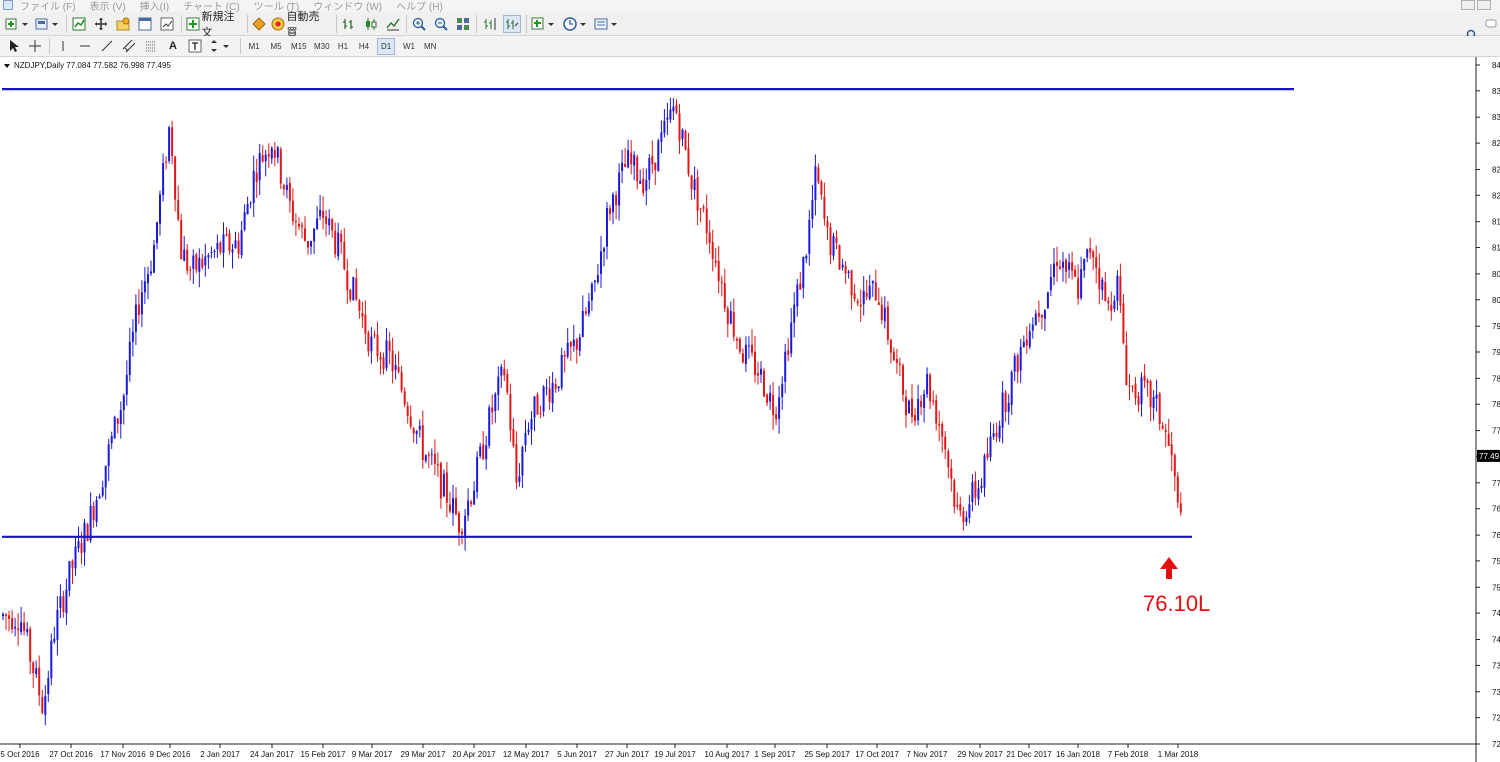 The width and height of the screenshot is (1500, 762). Describe the element at coordinates (300, 25) in the screenshot. I see `auto-trading-button: 自動売買` at that location.